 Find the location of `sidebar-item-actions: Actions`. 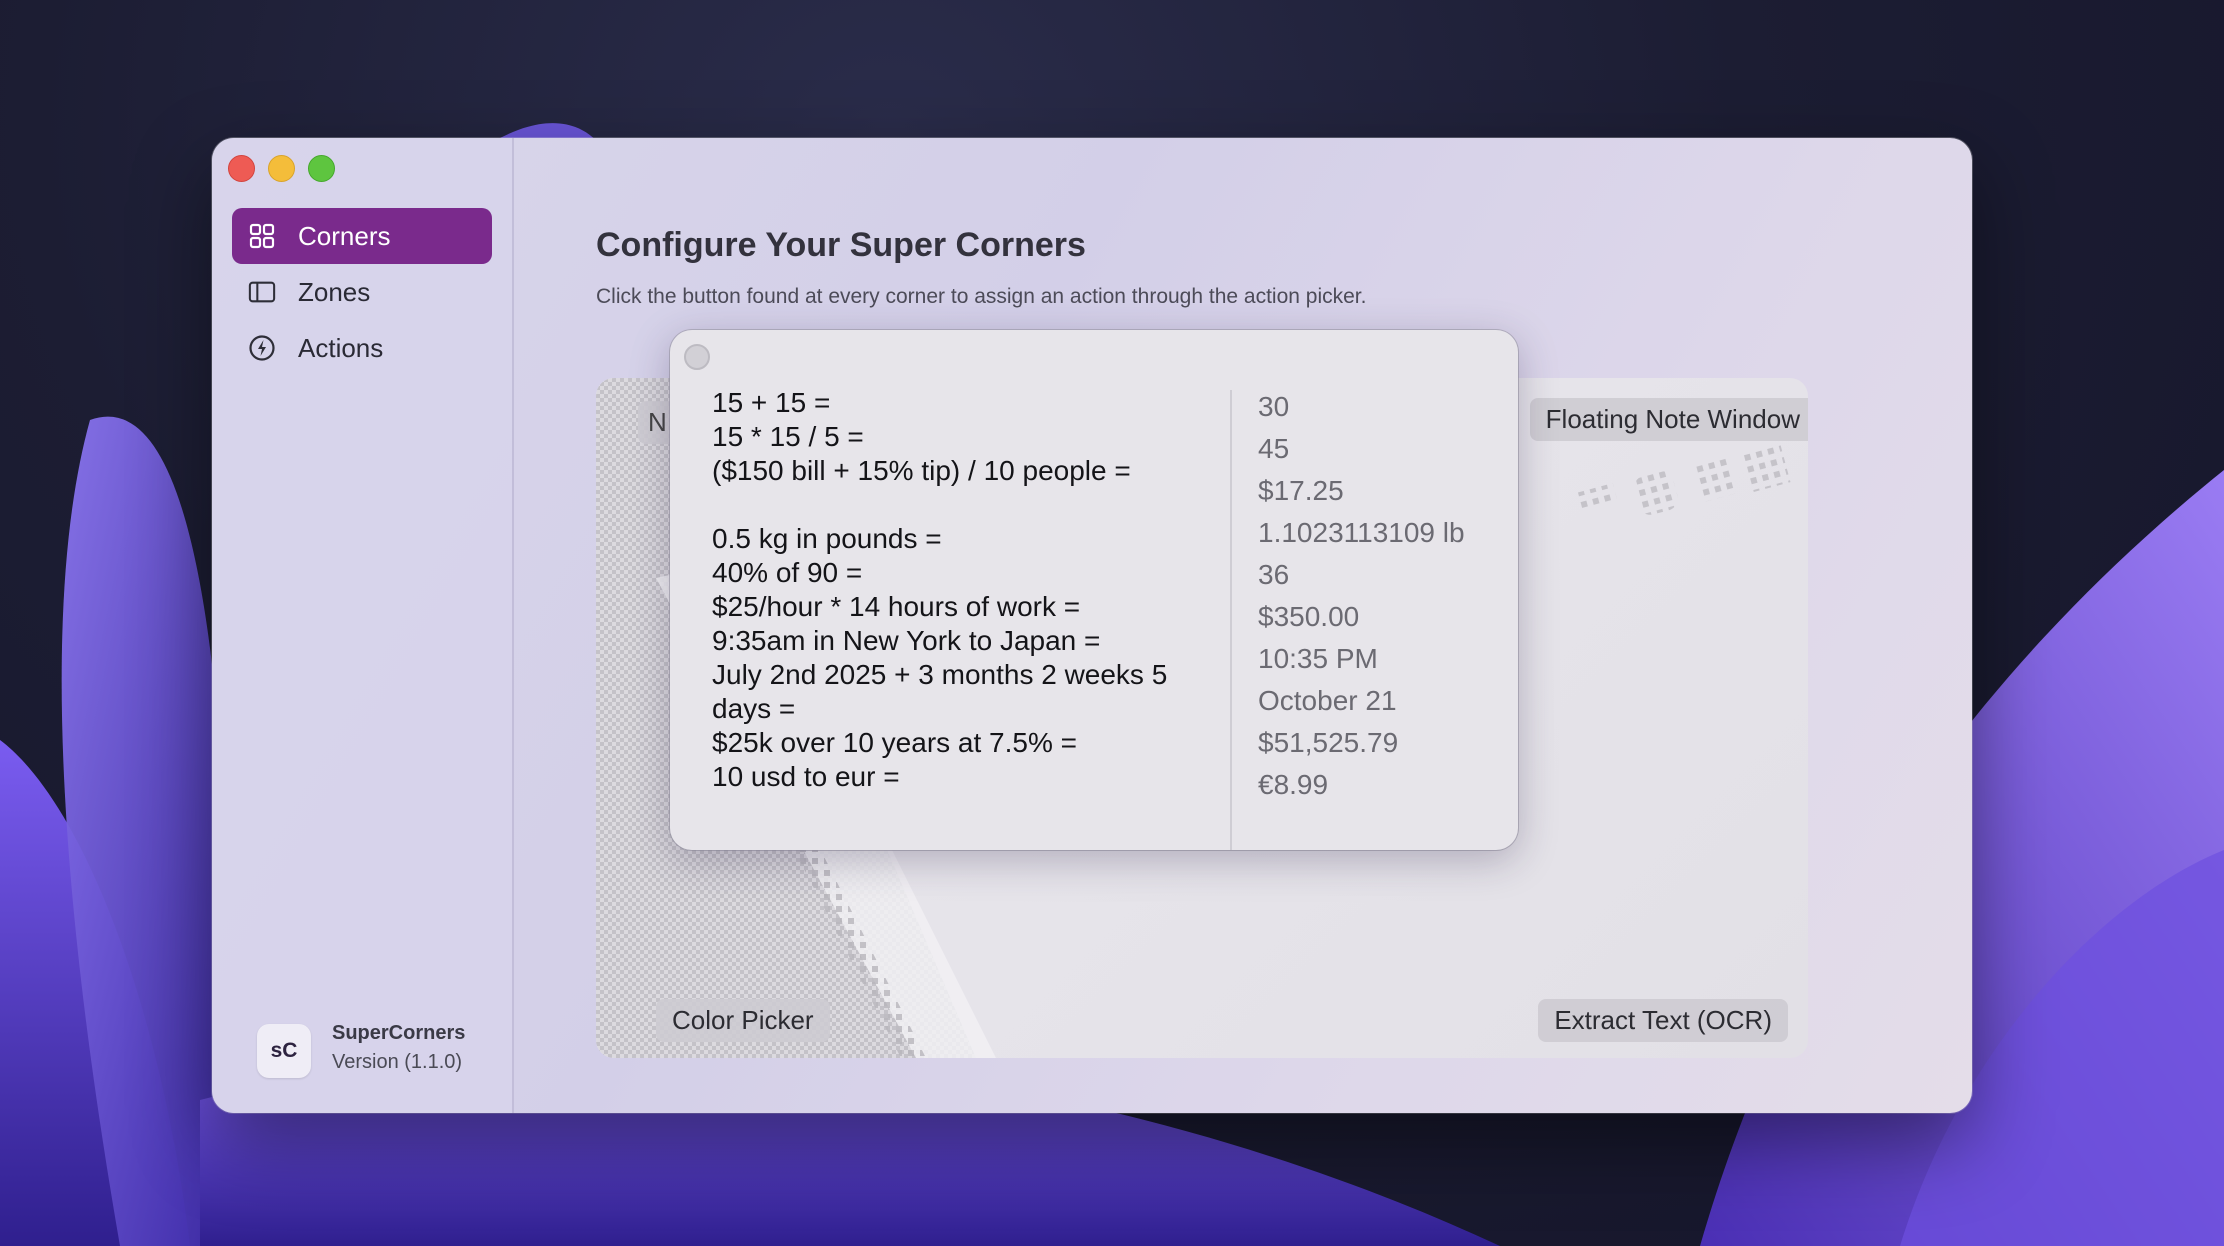

sidebar-item-actions: Actions is located at coordinates (362, 348).